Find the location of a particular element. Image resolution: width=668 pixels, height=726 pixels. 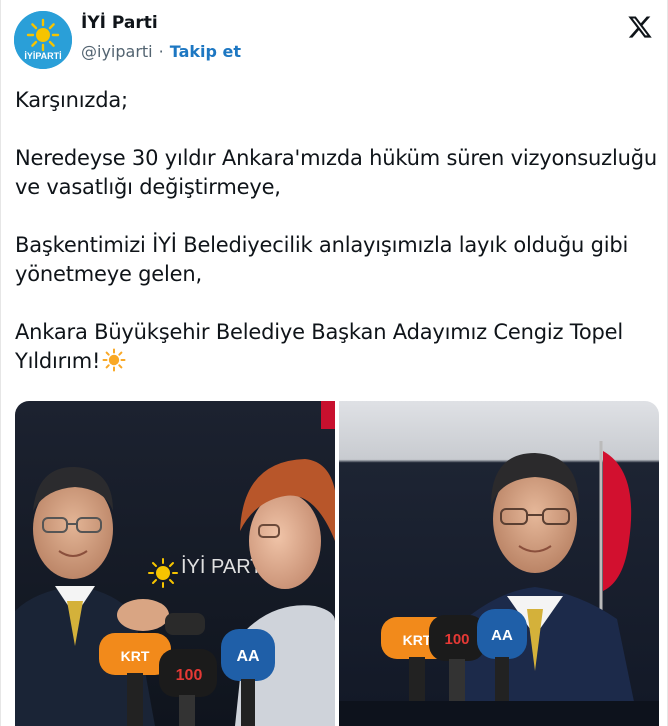

author-handle: @iyiparti is located at coordinates (117, 51).